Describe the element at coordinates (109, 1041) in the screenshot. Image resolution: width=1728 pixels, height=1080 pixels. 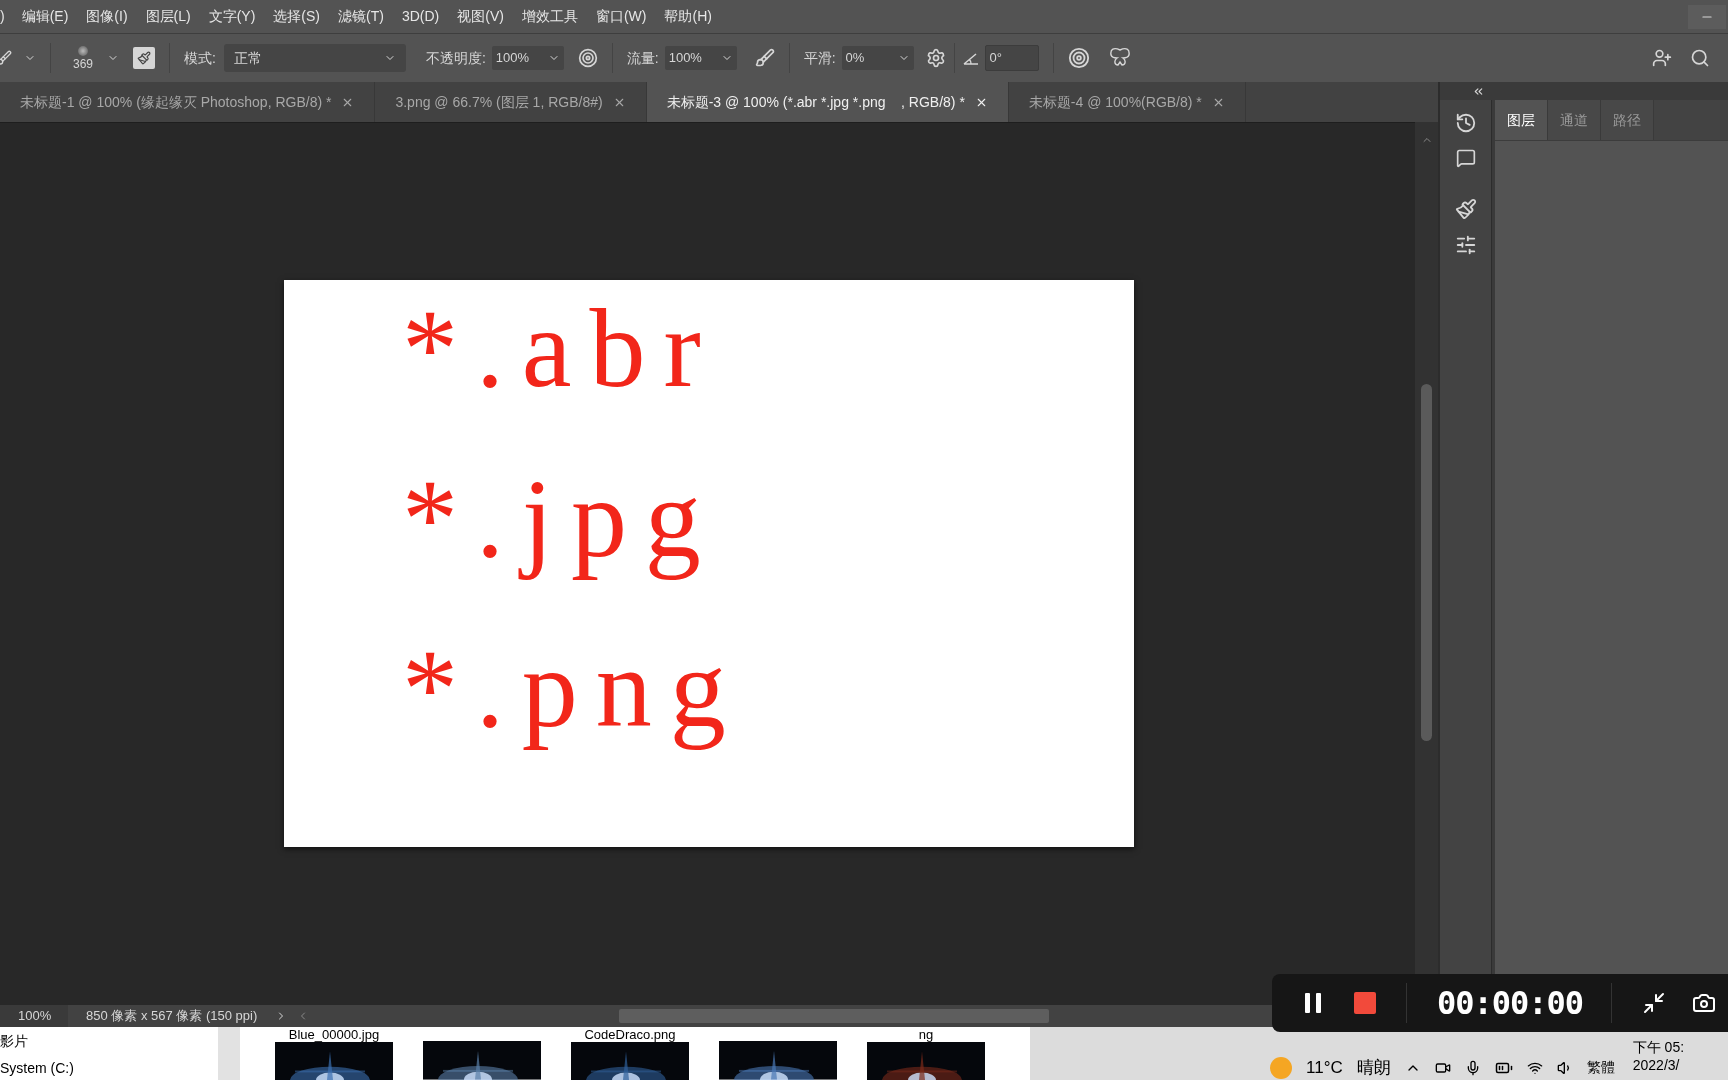
I see `nav-item: 影片` at that location.